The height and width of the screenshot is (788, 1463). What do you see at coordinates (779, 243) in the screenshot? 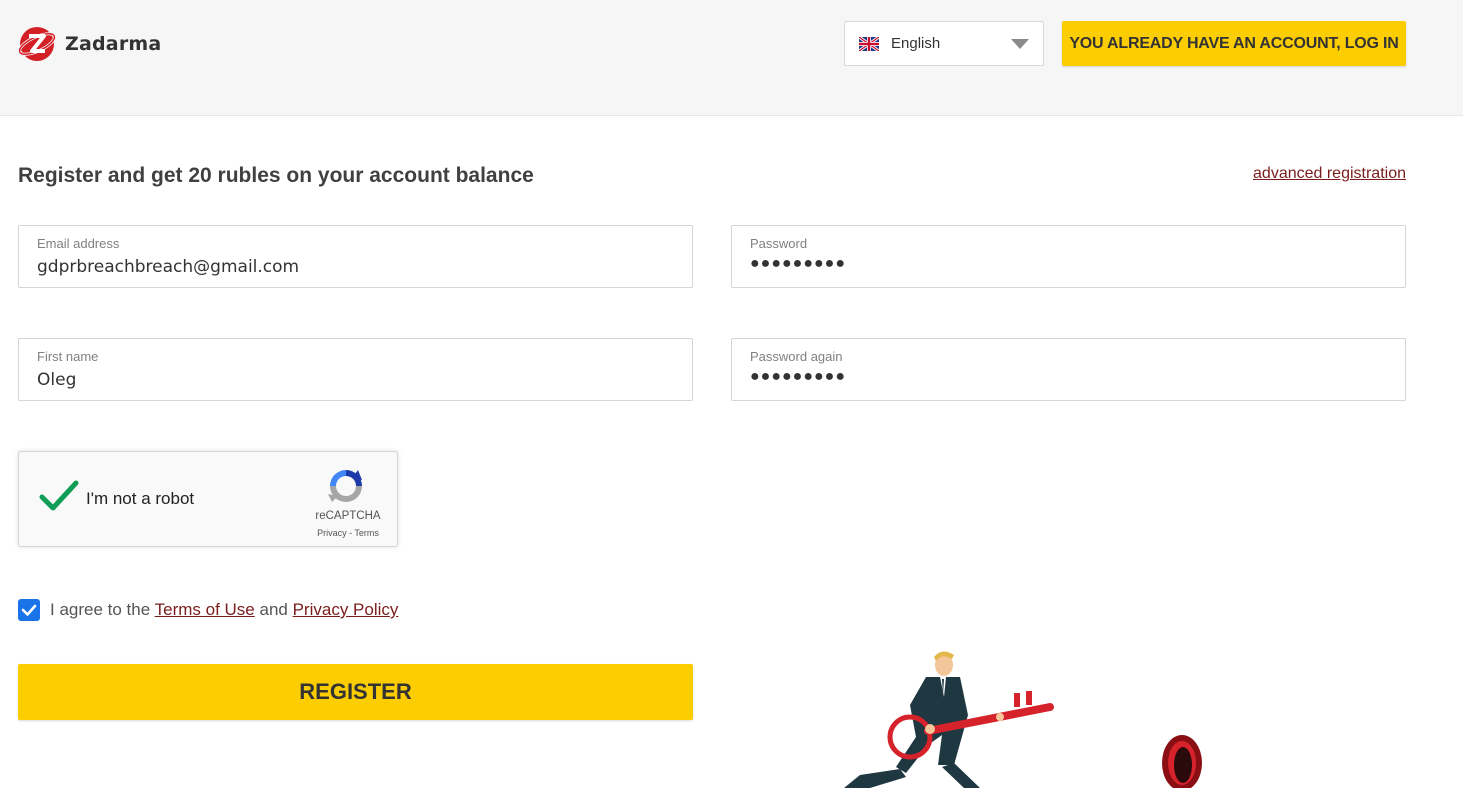
I see `password-label: Password` at bounding box center [779, 243].